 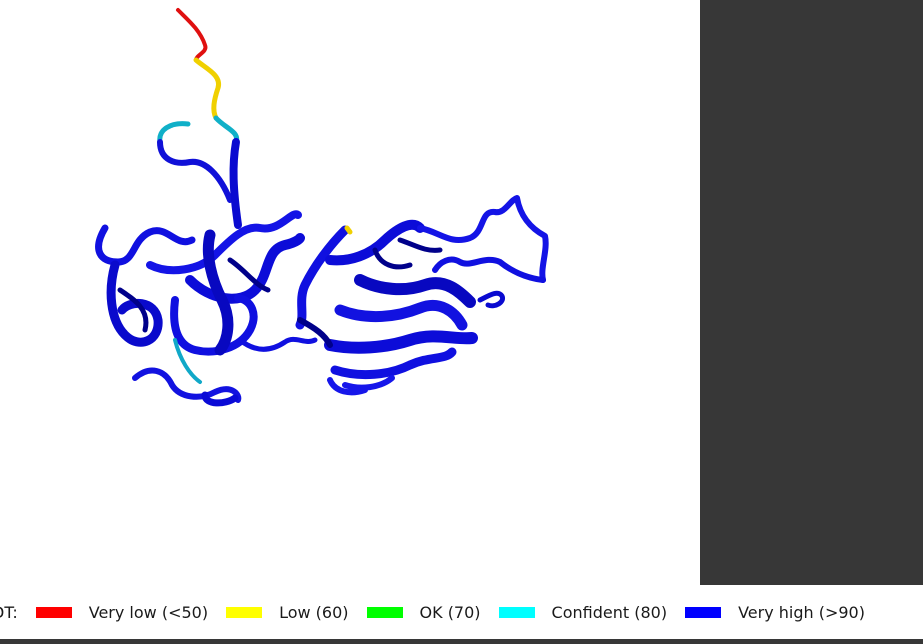 I want to click on legend-label: Confident (80), so click(x=609, y=612).